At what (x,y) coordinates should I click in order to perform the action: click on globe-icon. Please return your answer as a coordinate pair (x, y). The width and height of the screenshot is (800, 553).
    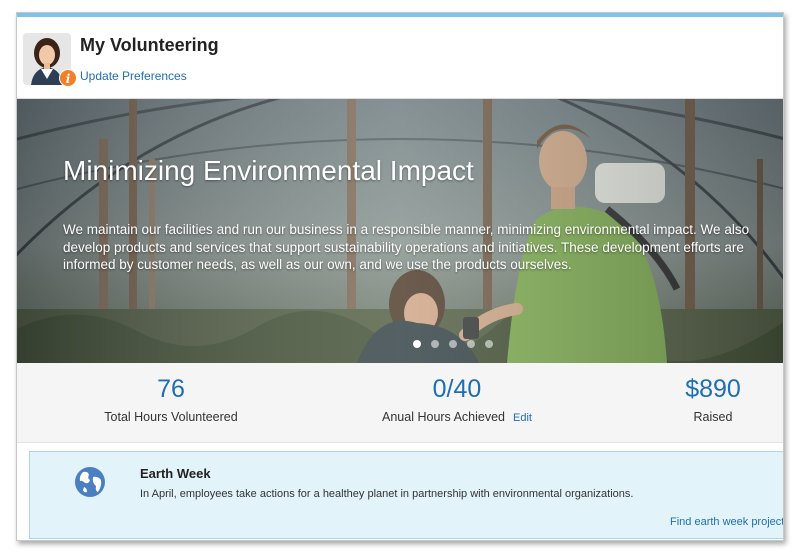
    Looking at the image, I should click on (90, 482).